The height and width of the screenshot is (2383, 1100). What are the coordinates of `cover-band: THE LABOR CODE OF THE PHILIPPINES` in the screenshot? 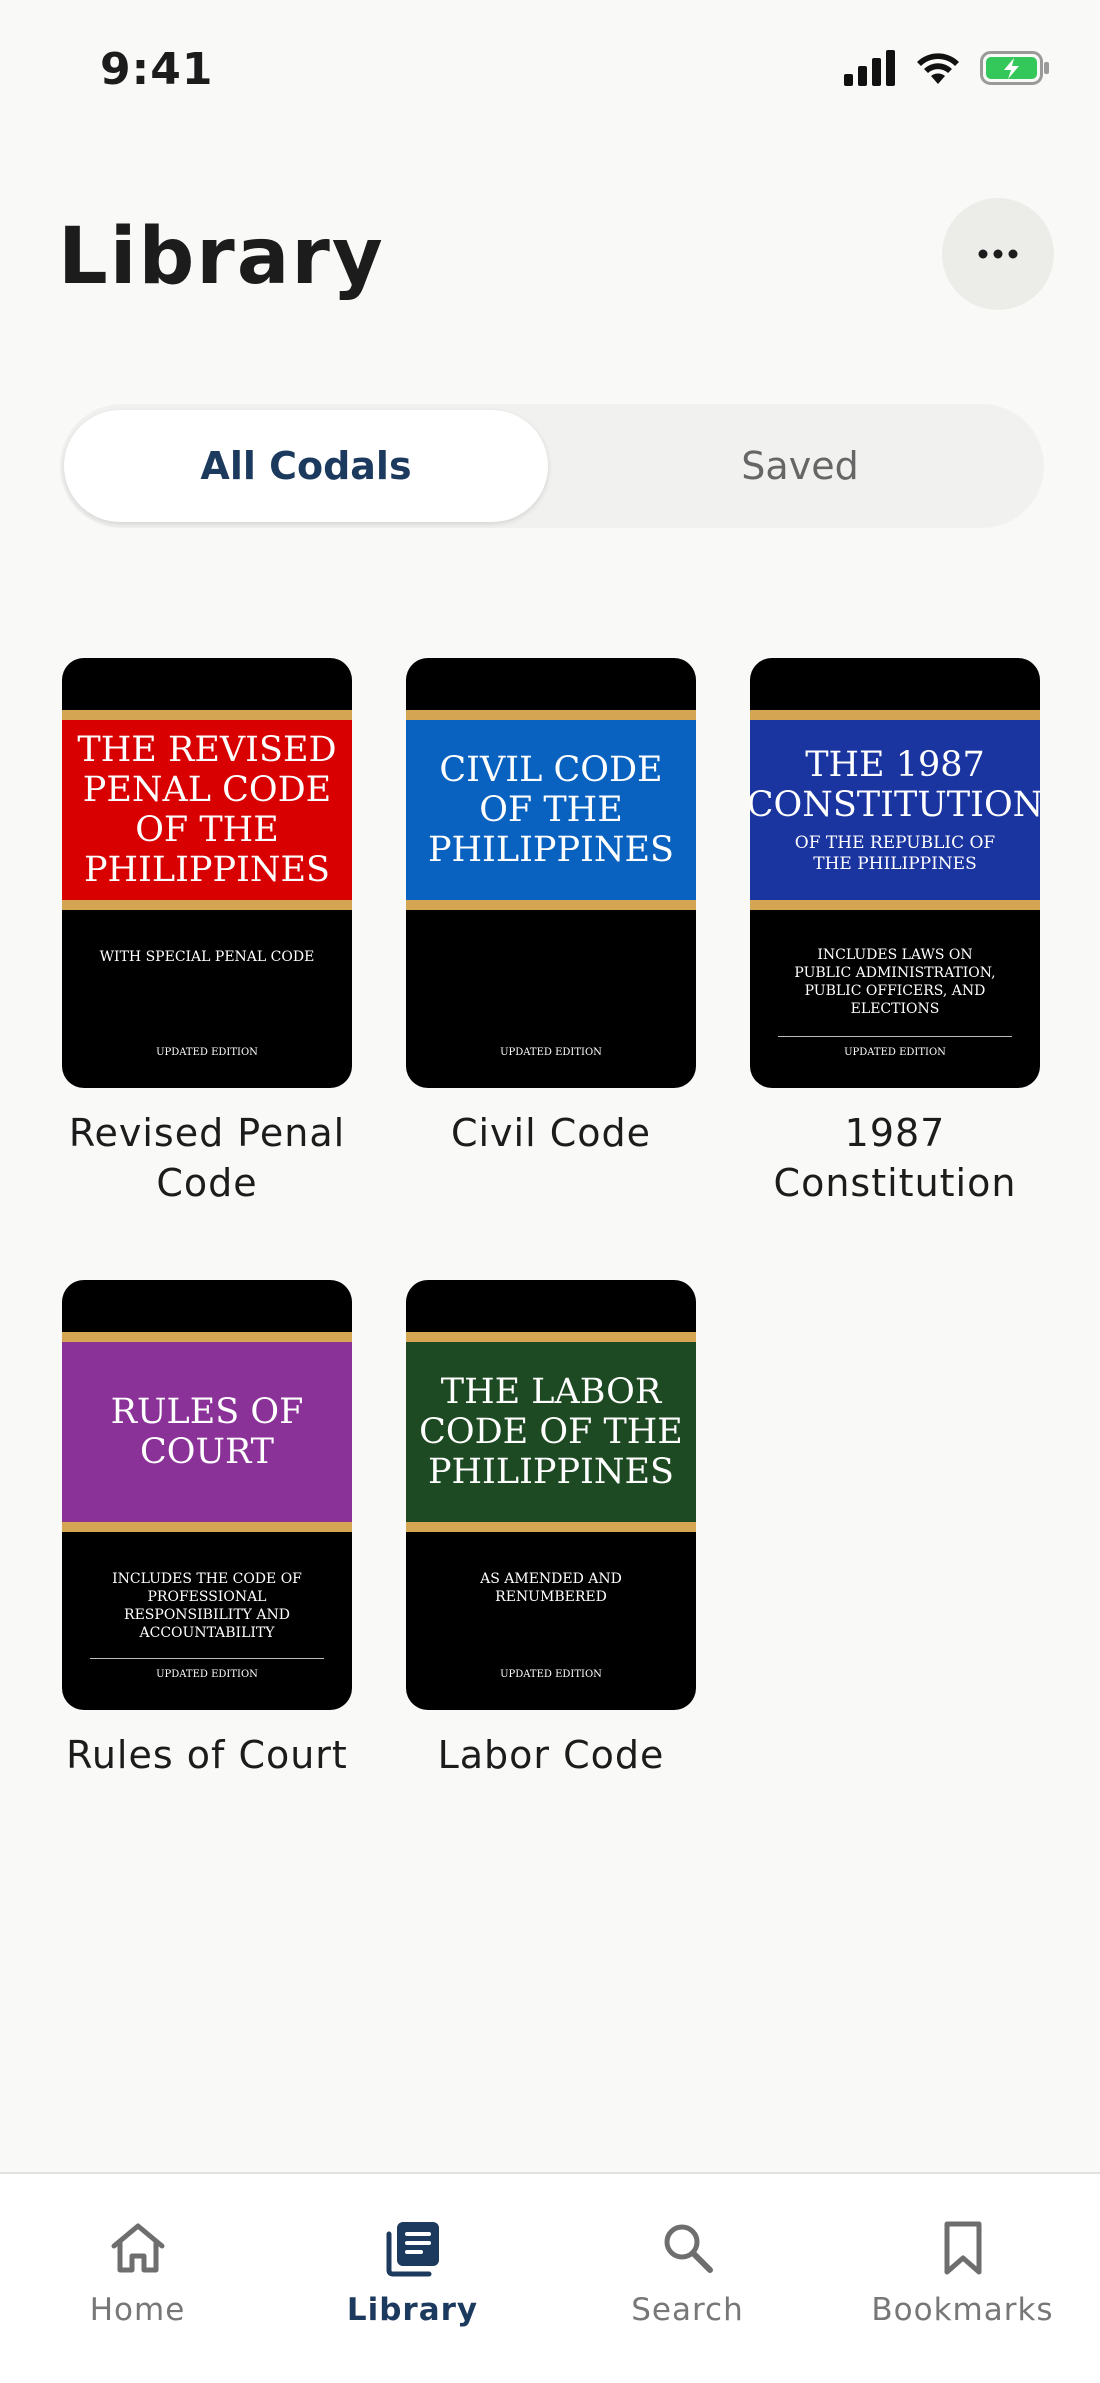 It's located at (551, 1432).